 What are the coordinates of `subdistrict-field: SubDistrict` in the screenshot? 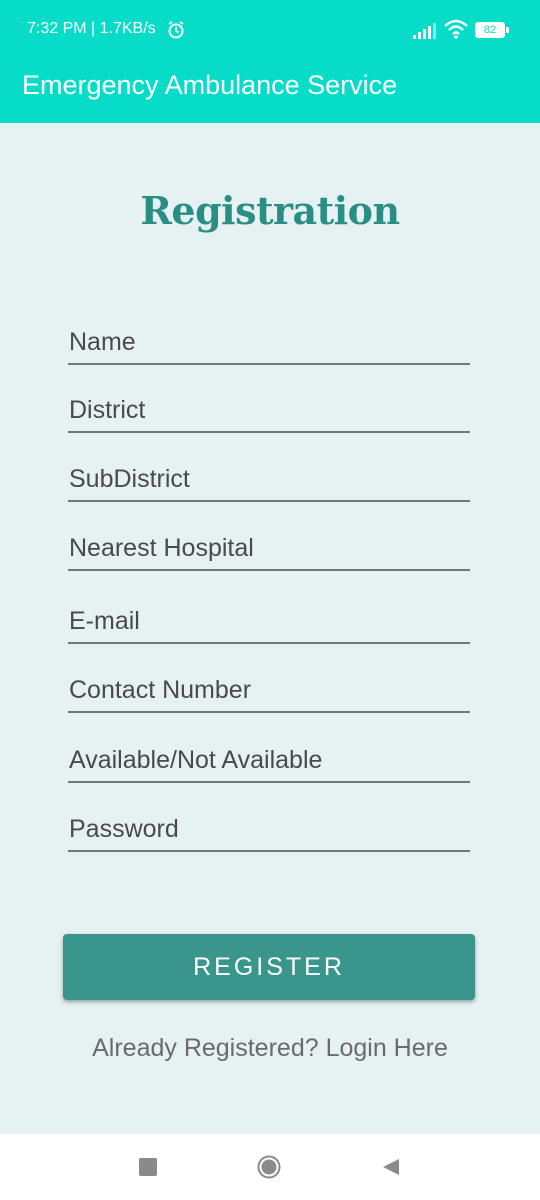 It's located at (269, 478).